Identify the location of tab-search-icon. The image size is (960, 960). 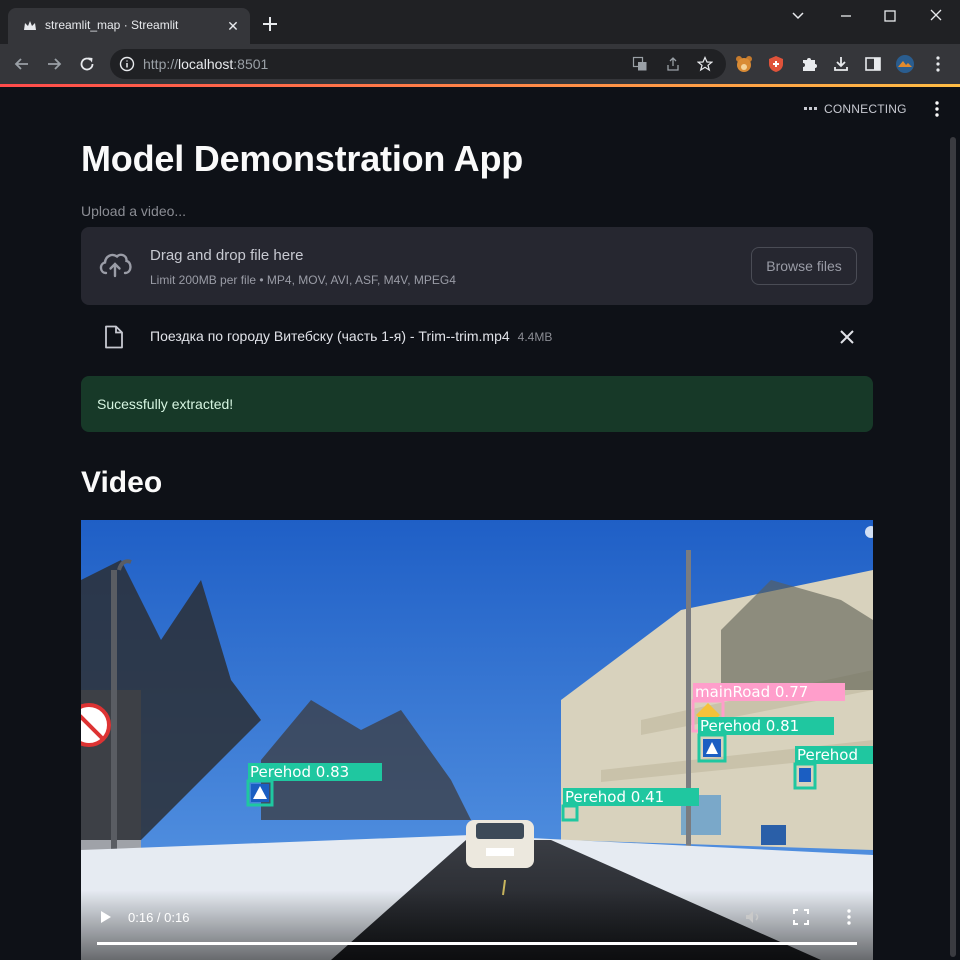
(798, 16).